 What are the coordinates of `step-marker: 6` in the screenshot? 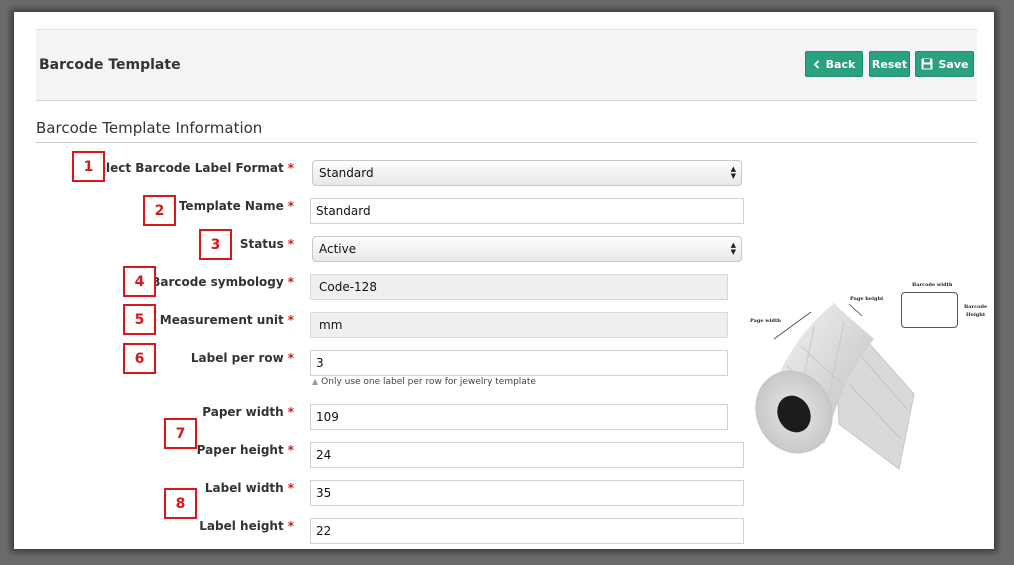 It's located at (139, 358).